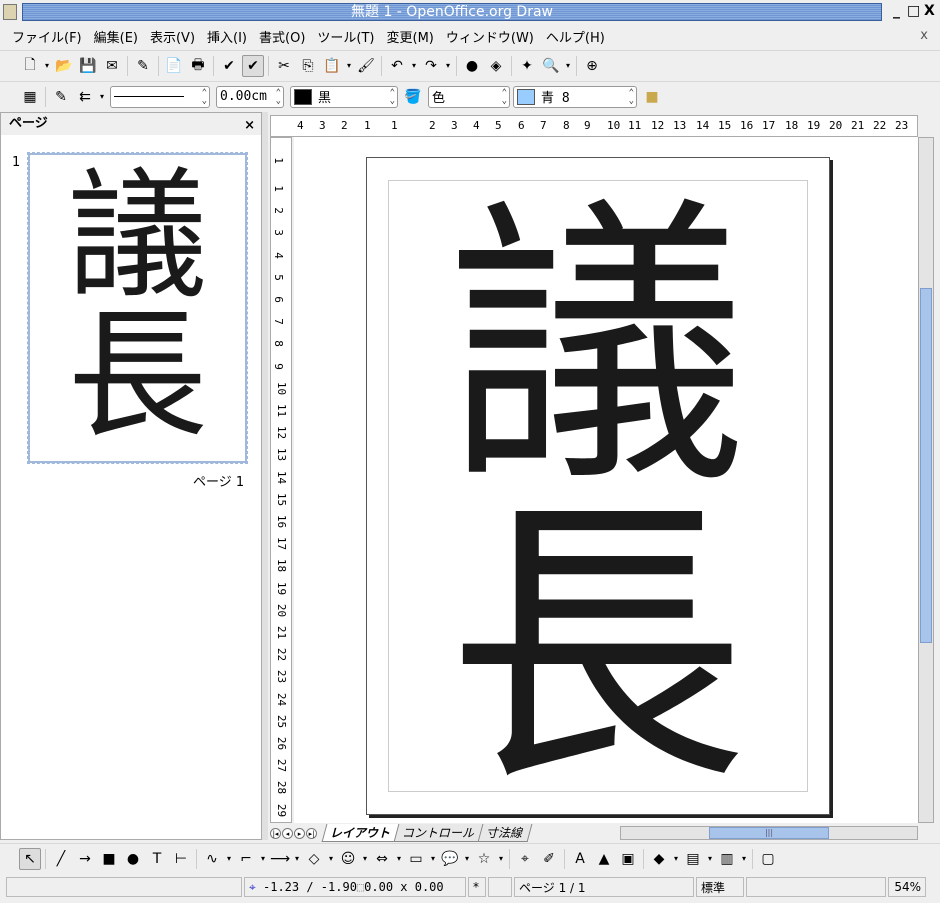  I want to click on menu-item-7: ウィンドウ(W), so click(490, 36).